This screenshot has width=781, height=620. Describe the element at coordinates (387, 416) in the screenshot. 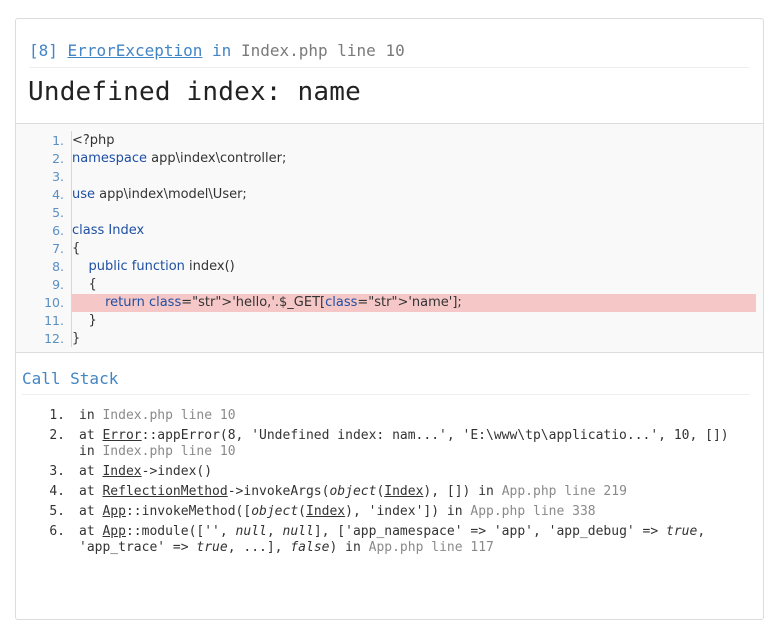

I see `stack-frame: 1. in Index.php line 10` at that location.